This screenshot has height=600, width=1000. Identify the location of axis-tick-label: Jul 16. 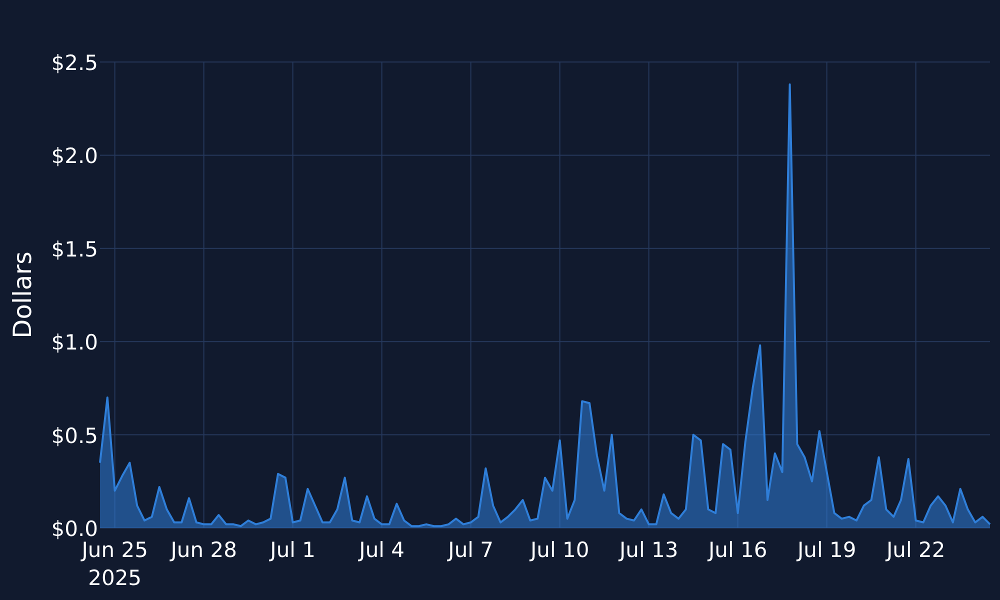
(738, 550).